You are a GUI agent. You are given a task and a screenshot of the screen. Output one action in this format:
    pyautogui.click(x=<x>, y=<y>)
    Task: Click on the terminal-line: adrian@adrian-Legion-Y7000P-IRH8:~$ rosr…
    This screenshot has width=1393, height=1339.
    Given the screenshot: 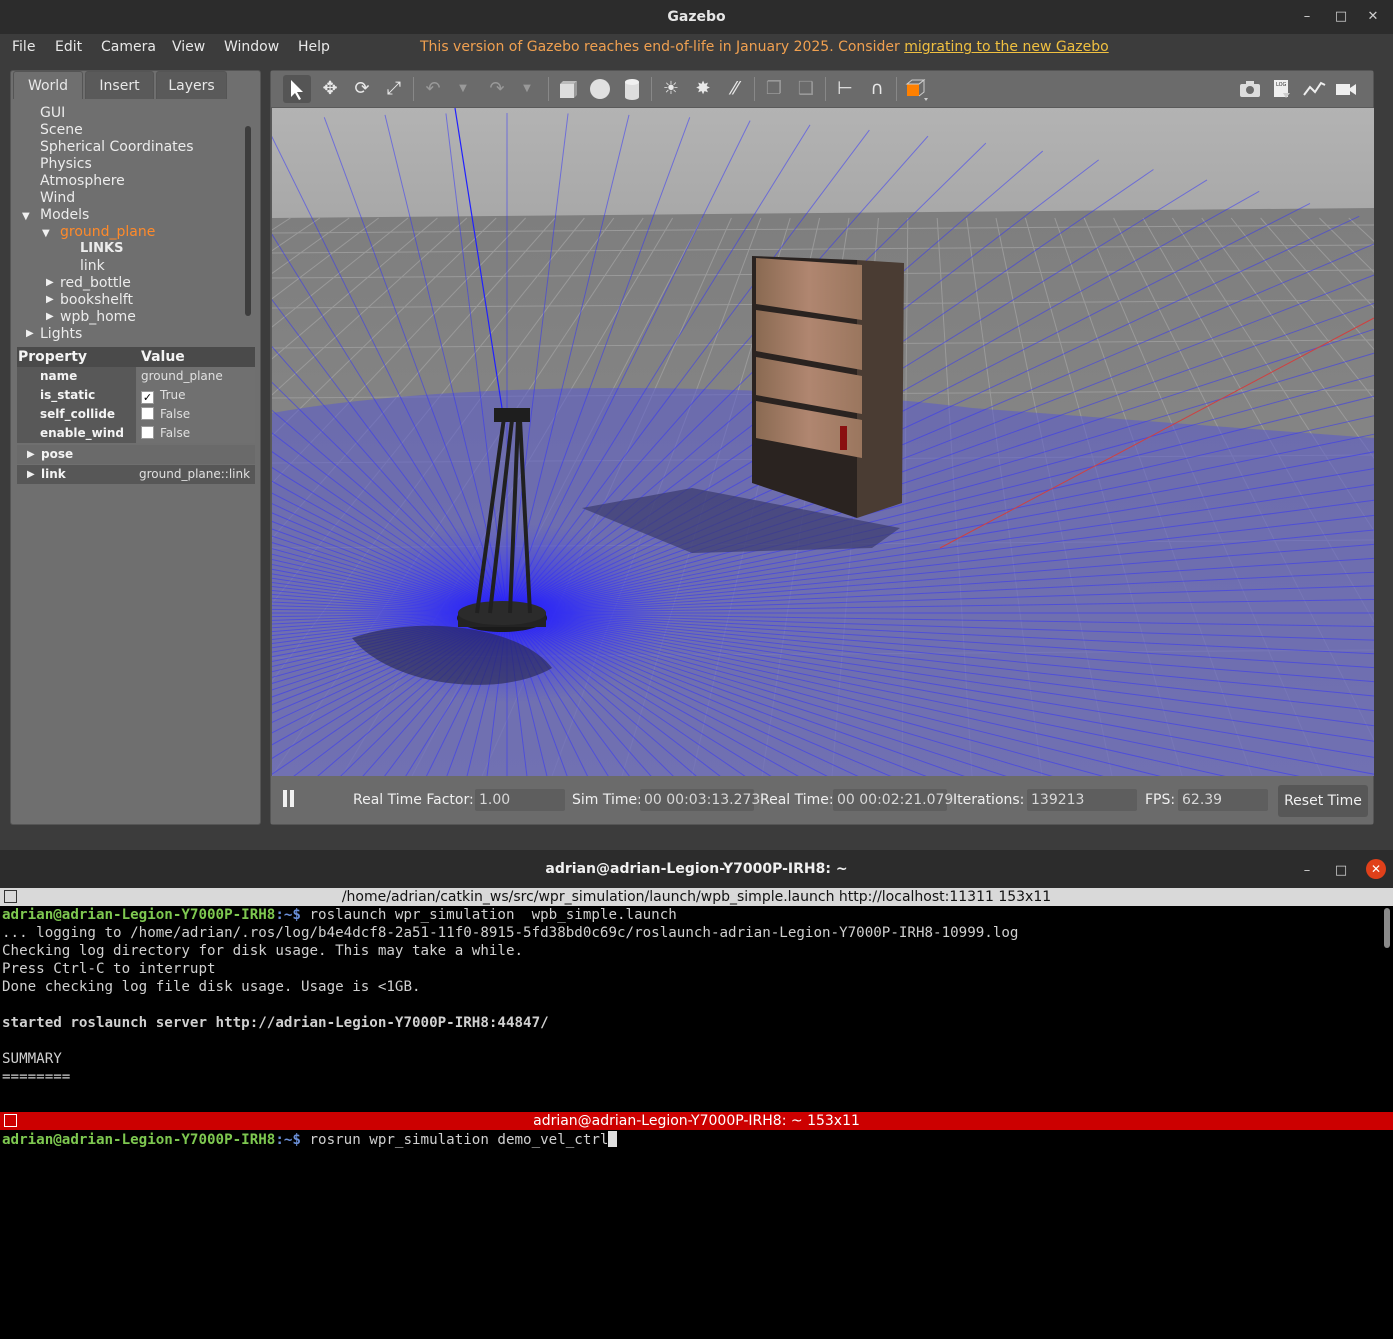 What is the action you would take?
    pyautogui.click(x=310, y=1139)
    